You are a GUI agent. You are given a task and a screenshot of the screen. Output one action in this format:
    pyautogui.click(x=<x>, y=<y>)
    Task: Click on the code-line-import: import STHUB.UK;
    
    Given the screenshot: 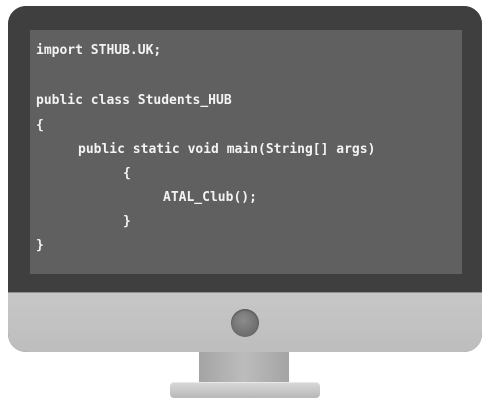 What is the action you would take?
    pyautogui.click(x=99, y=50)
    